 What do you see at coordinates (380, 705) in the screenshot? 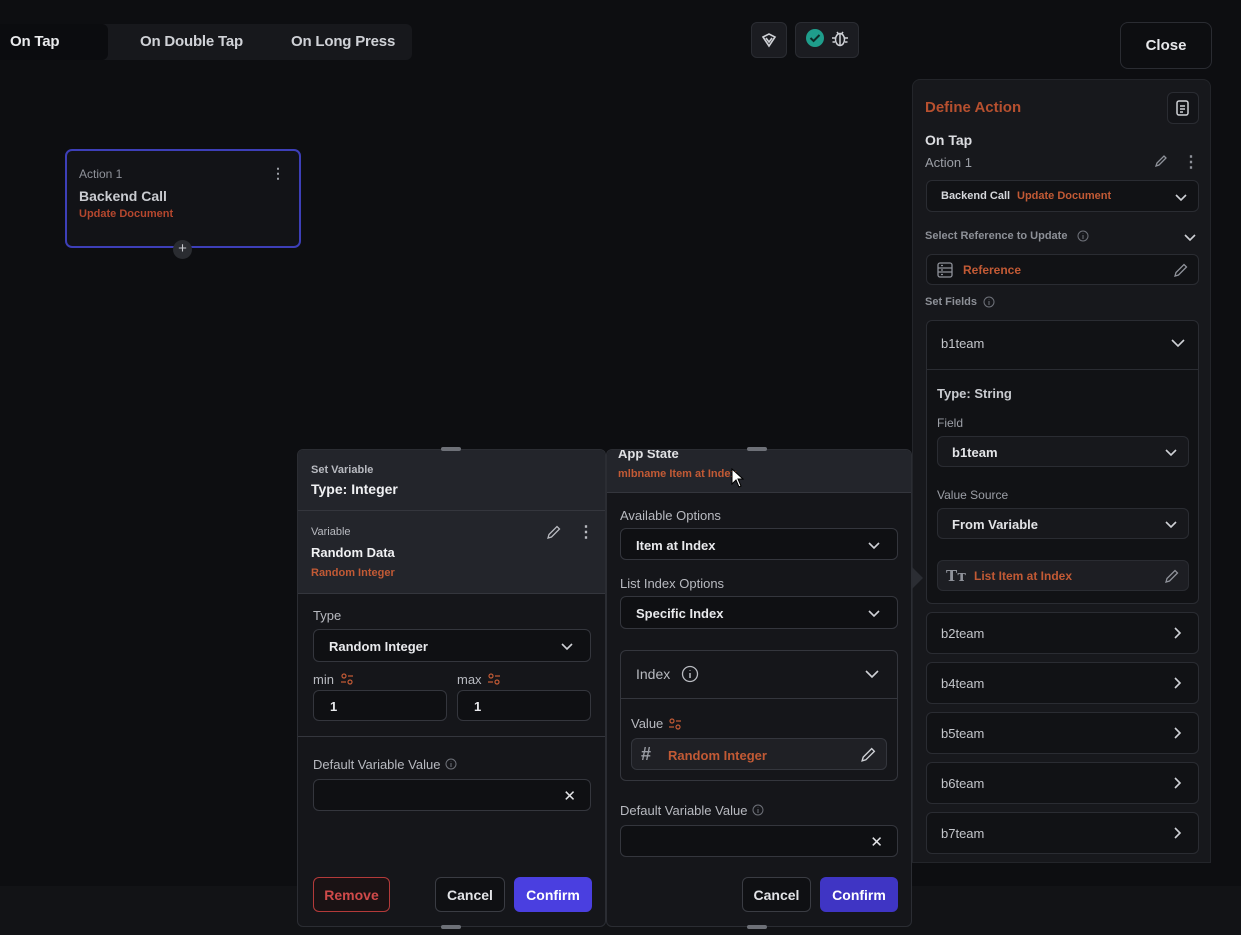
I see `min-input: 1` at bounding box center [380, 705].